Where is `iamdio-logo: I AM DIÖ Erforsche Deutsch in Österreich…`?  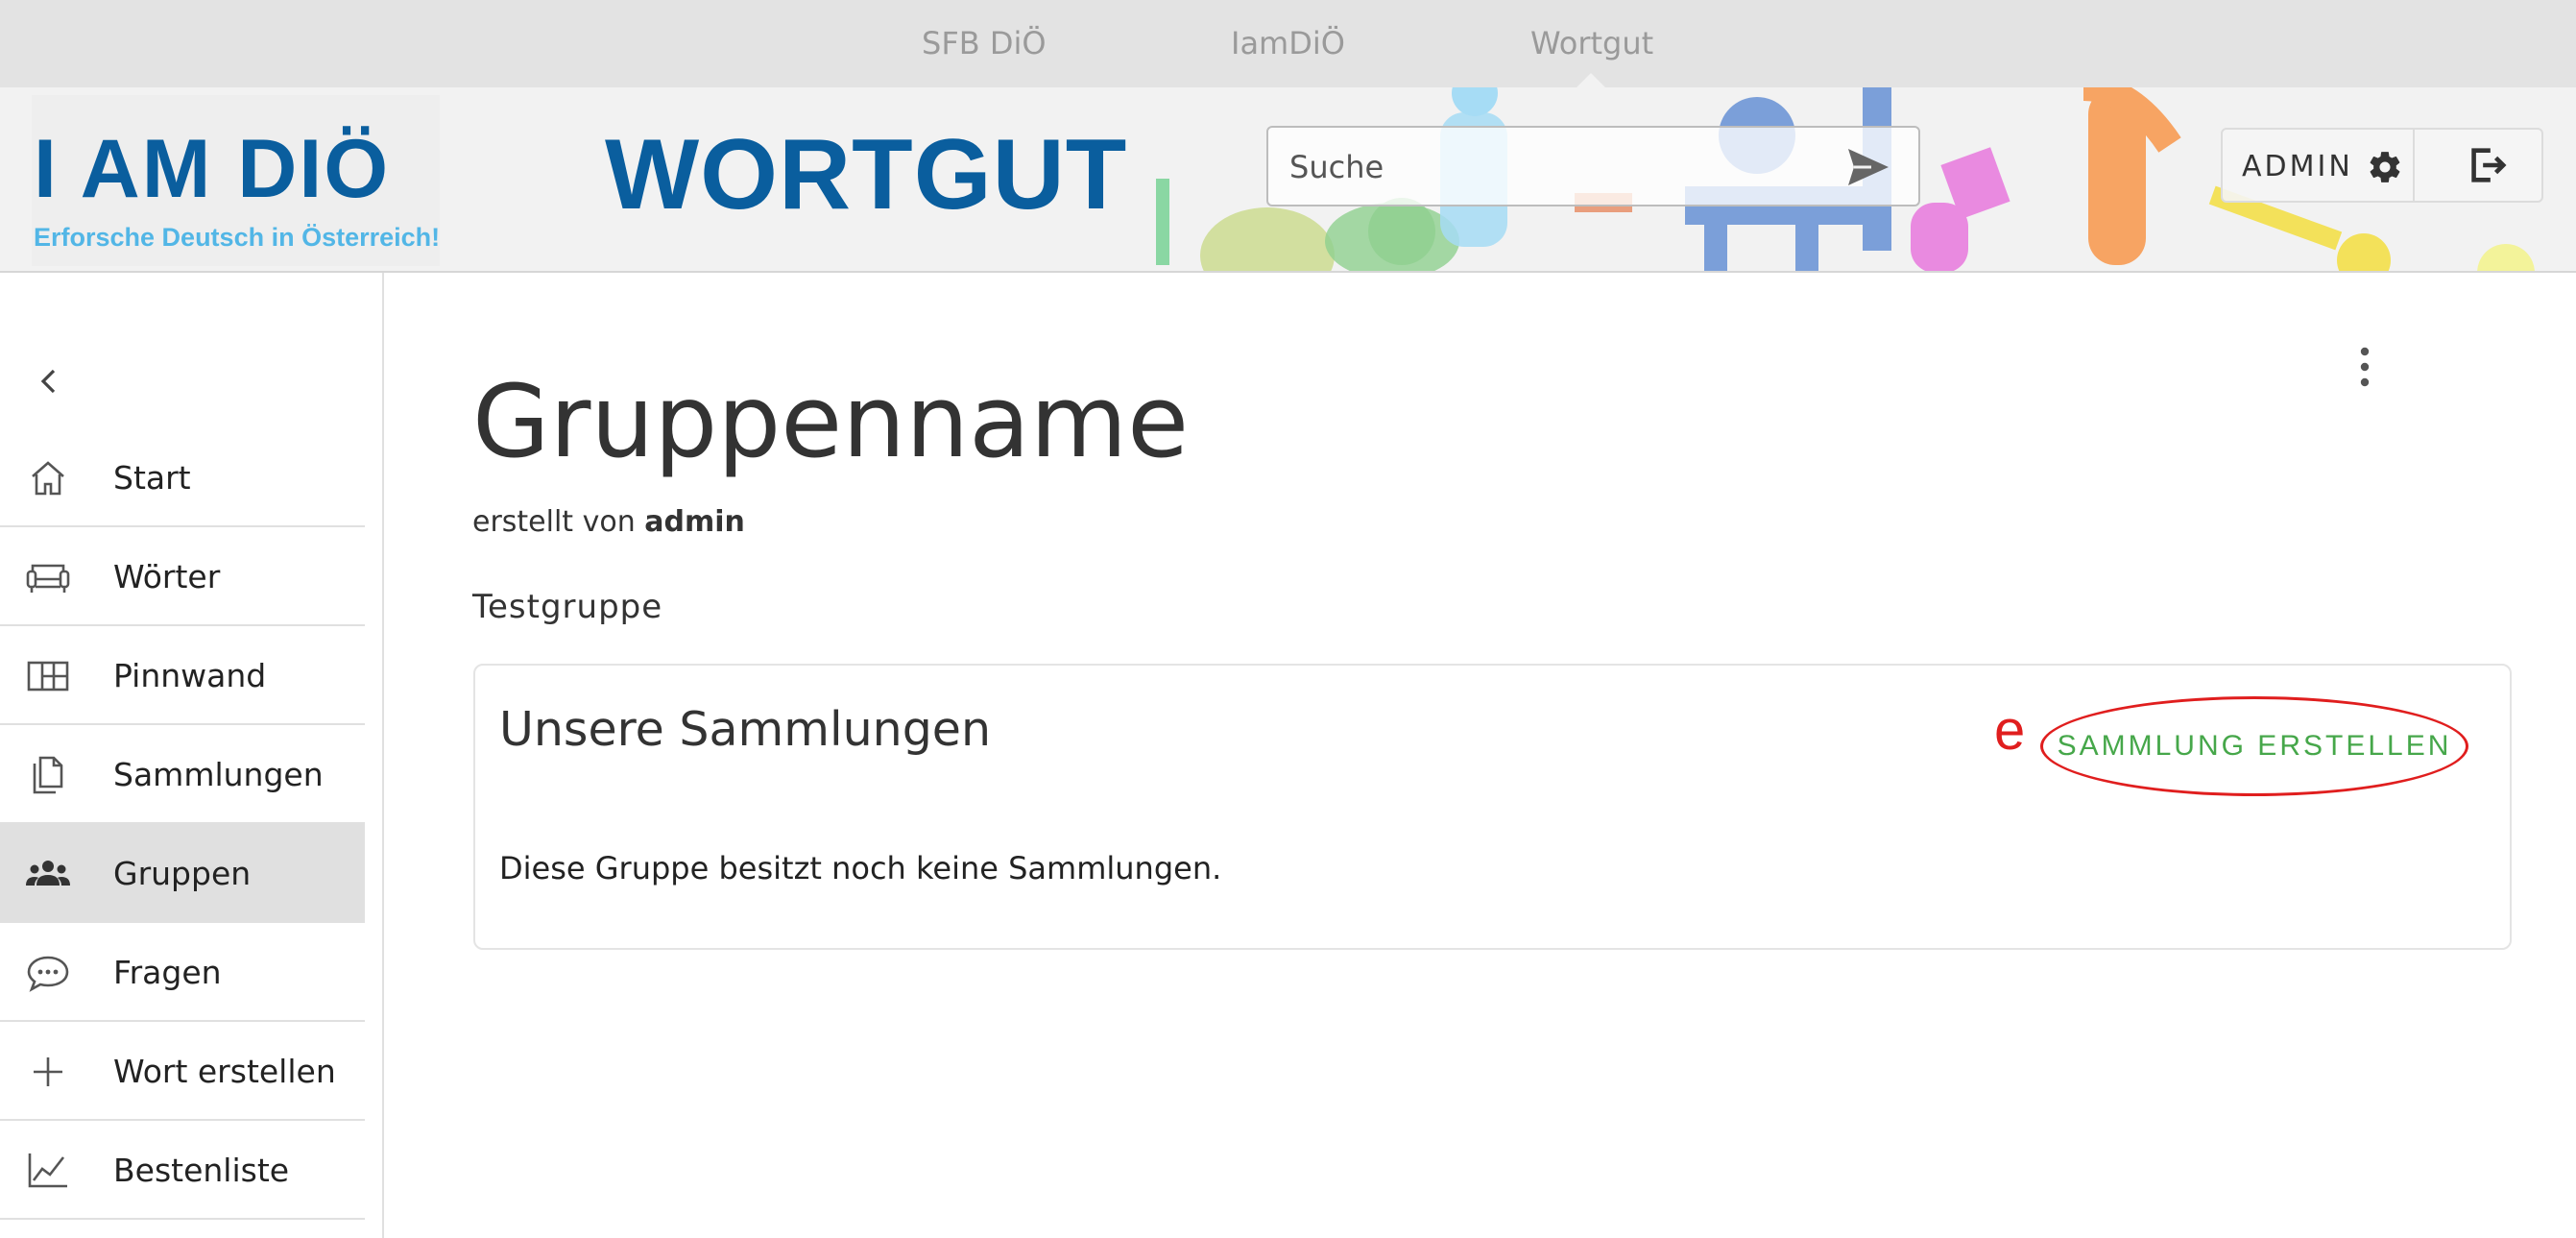 iamdio-logo: I AM DIÖ Erforsche Deutsch in Österreich… is located at coordinates (236, 180).